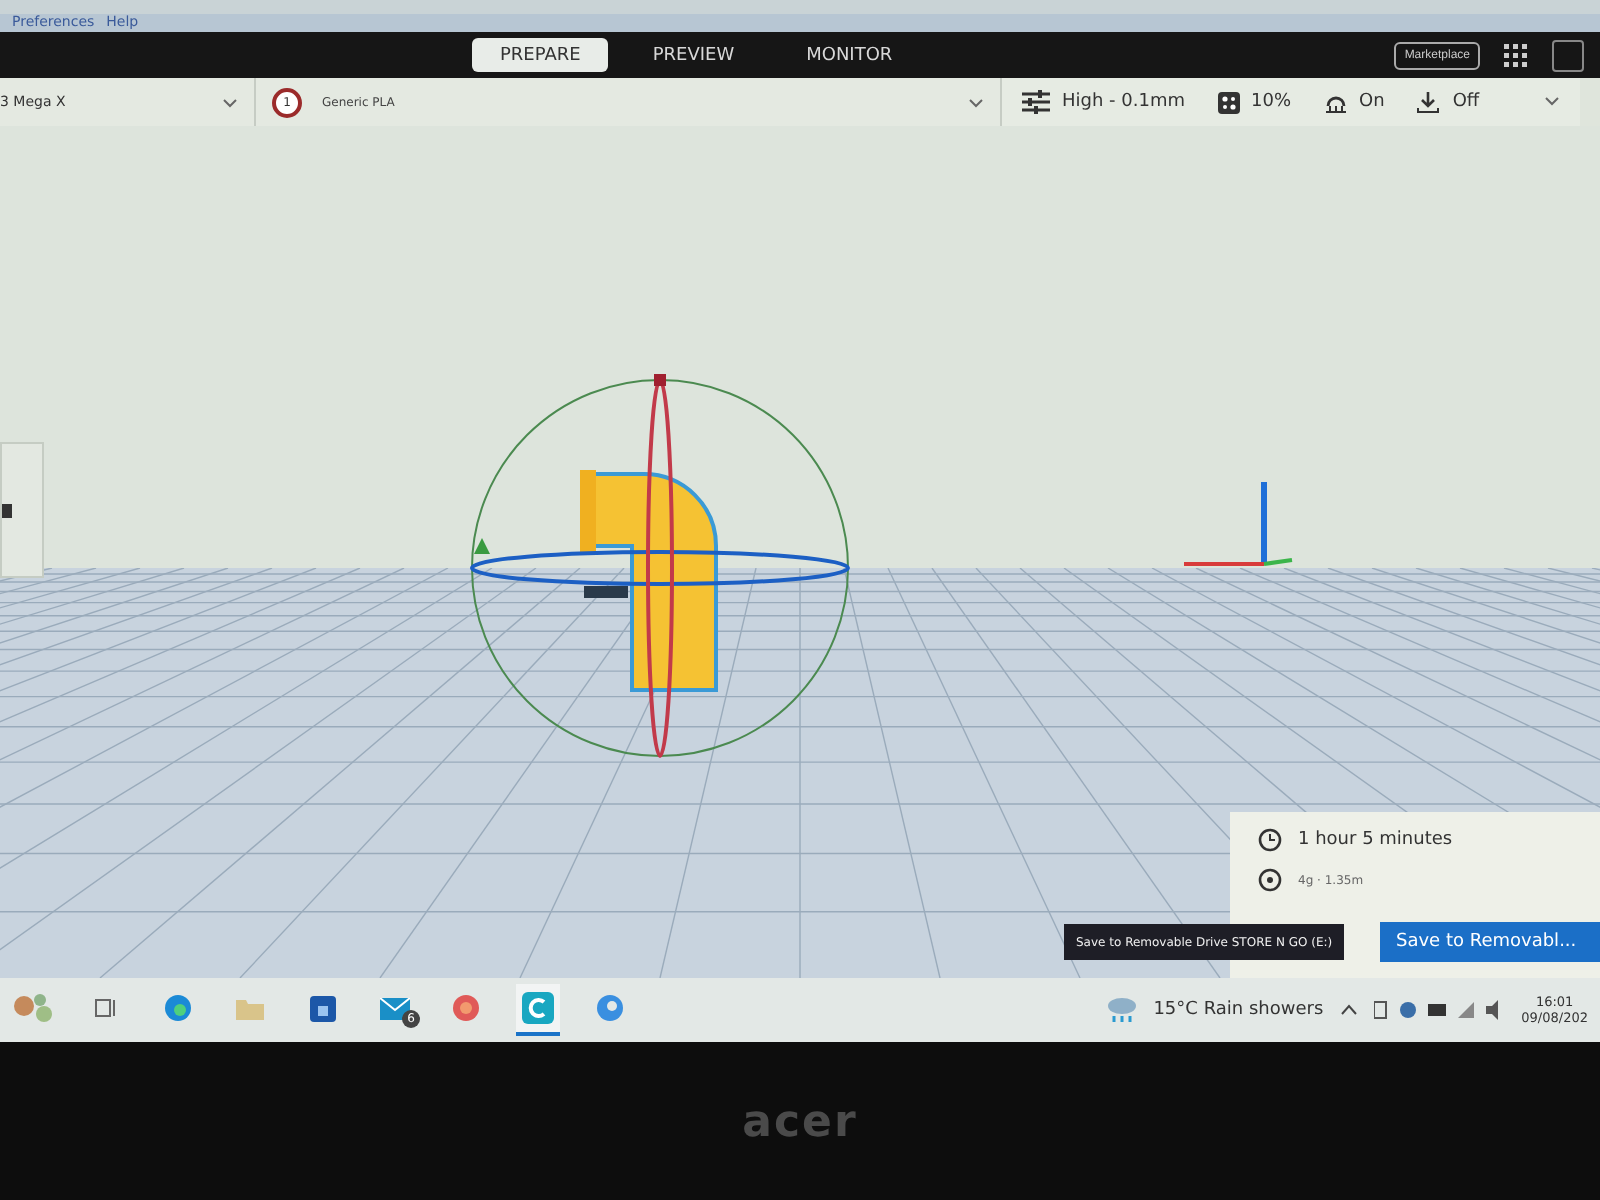 This screenshot has height=1200, width=1600. I want to click on clock-icon, so click(1270, 840).